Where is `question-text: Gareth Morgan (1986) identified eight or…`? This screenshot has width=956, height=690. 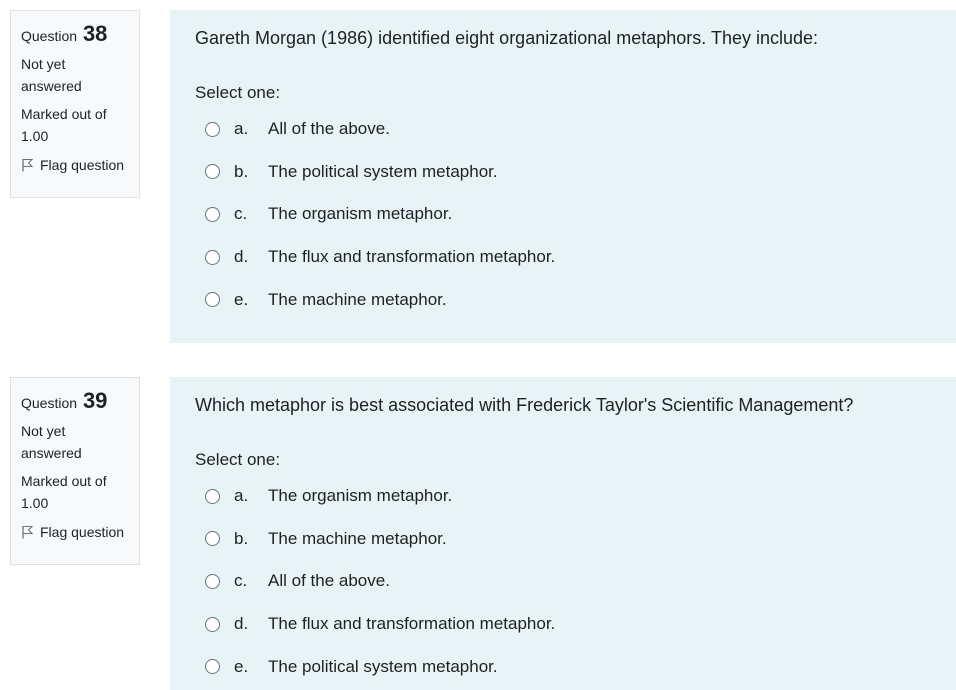 question-text: Gareth Morgan (1986) identified eight or… is located at coordinates (507, 38).